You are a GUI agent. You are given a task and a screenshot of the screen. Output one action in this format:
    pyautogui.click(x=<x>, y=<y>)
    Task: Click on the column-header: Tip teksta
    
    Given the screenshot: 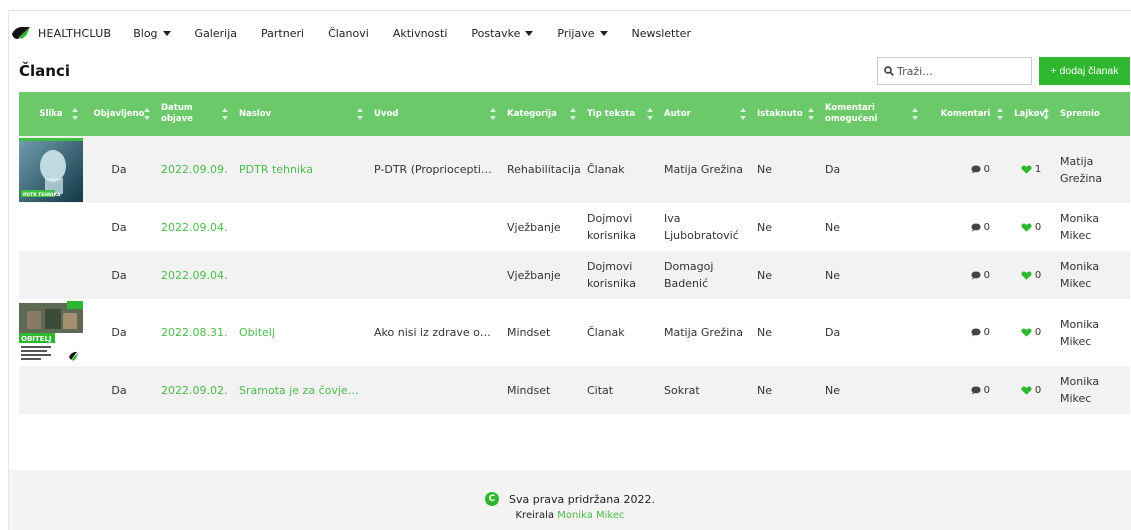 What is the action you would take?
    pyautogui.click(x=619, y=114)
    